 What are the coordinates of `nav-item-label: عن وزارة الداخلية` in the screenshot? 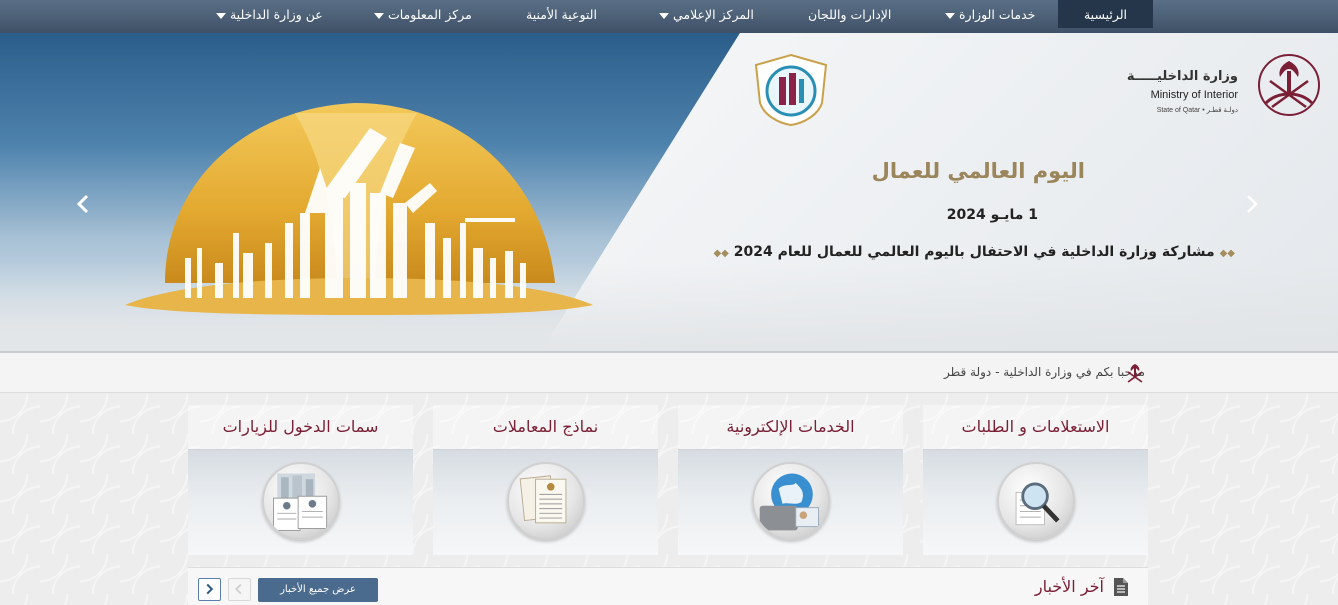 It's located at (276, 14).